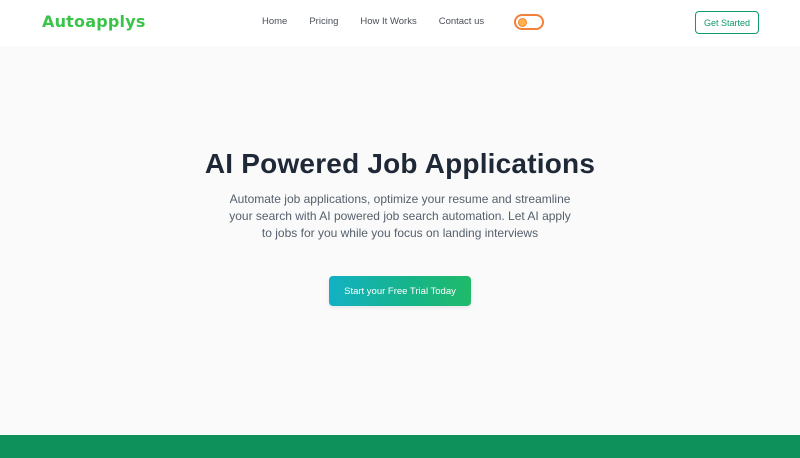 This screenshot has width=800, height=458. Describe the element at coordinates (400, 446) in the screenshot. I see `footer-band` at that location.